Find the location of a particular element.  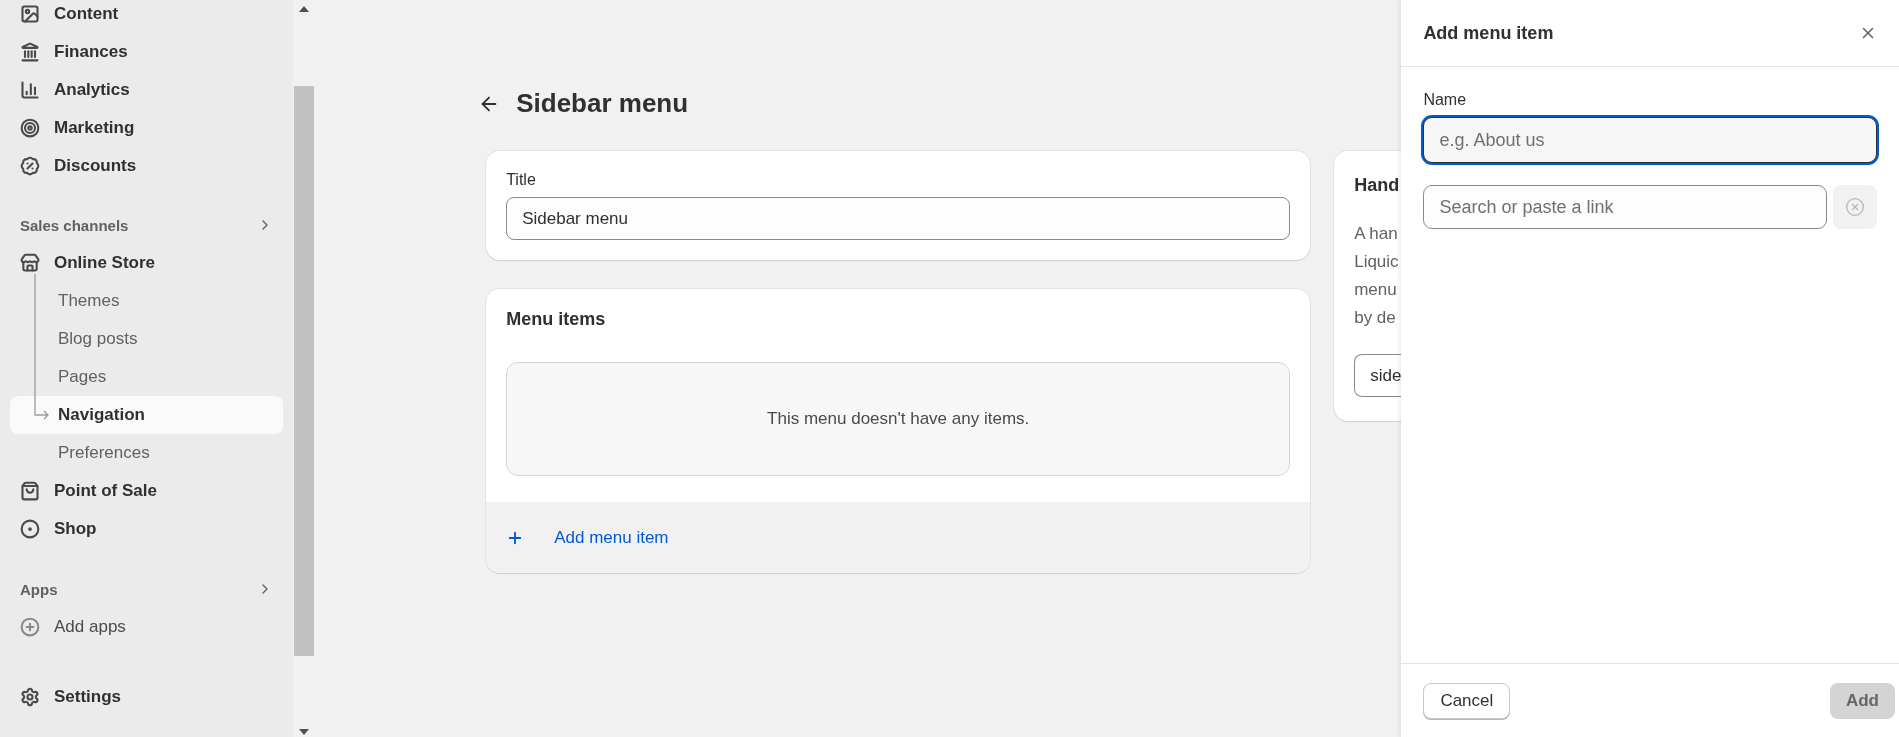

panel-title: Add menu item is located at coordinates (1488, 33).